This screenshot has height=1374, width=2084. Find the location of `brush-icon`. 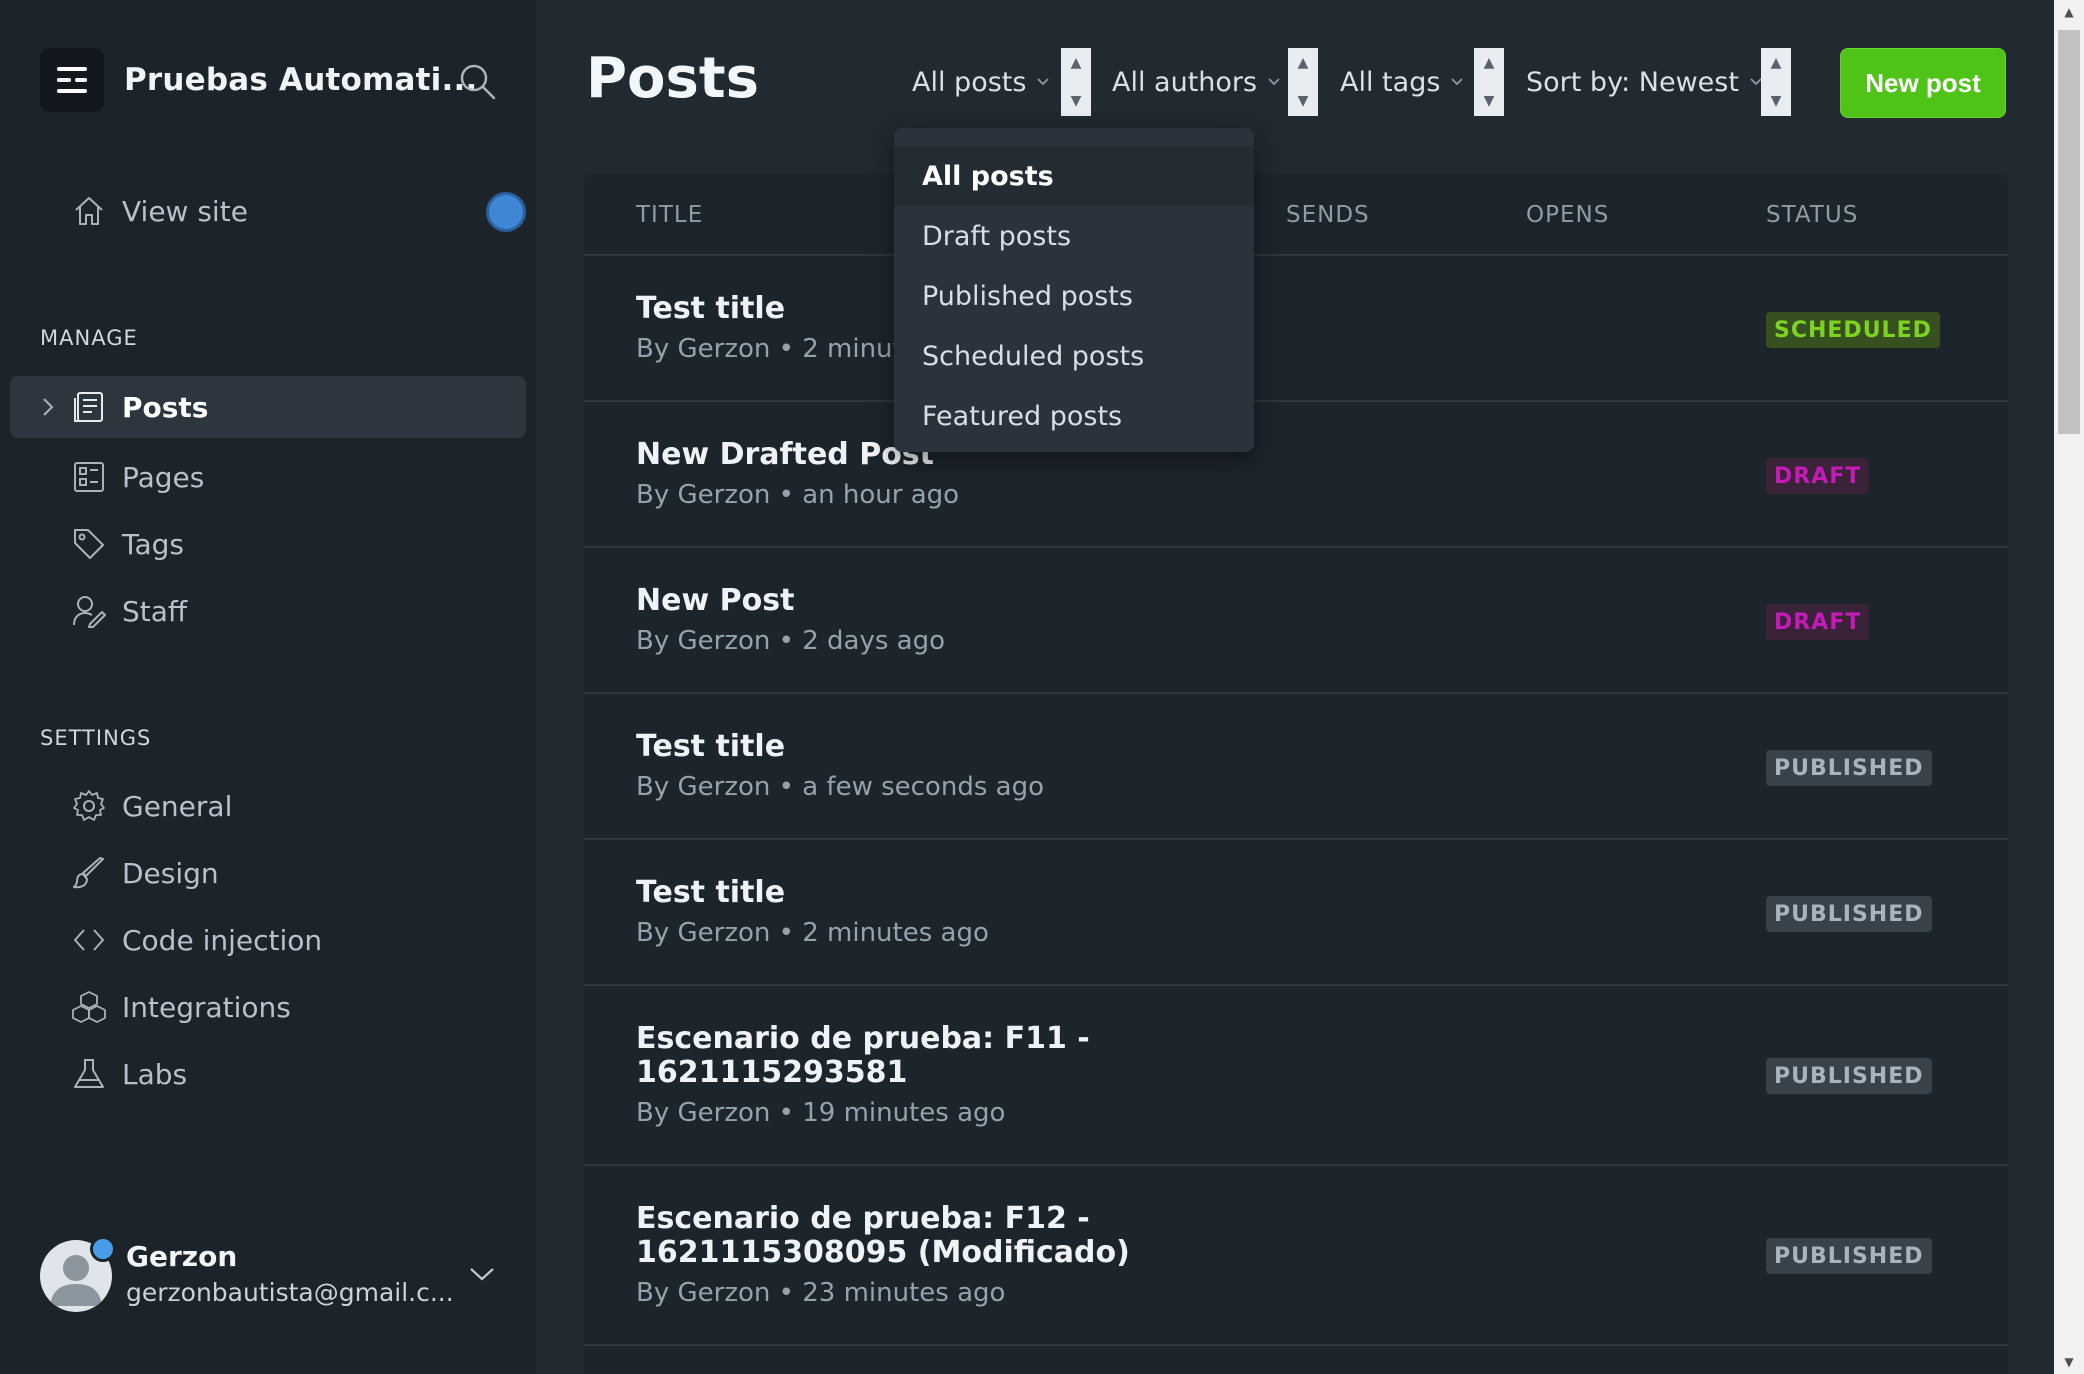

brush-icon is located at coordinates (88, 873).